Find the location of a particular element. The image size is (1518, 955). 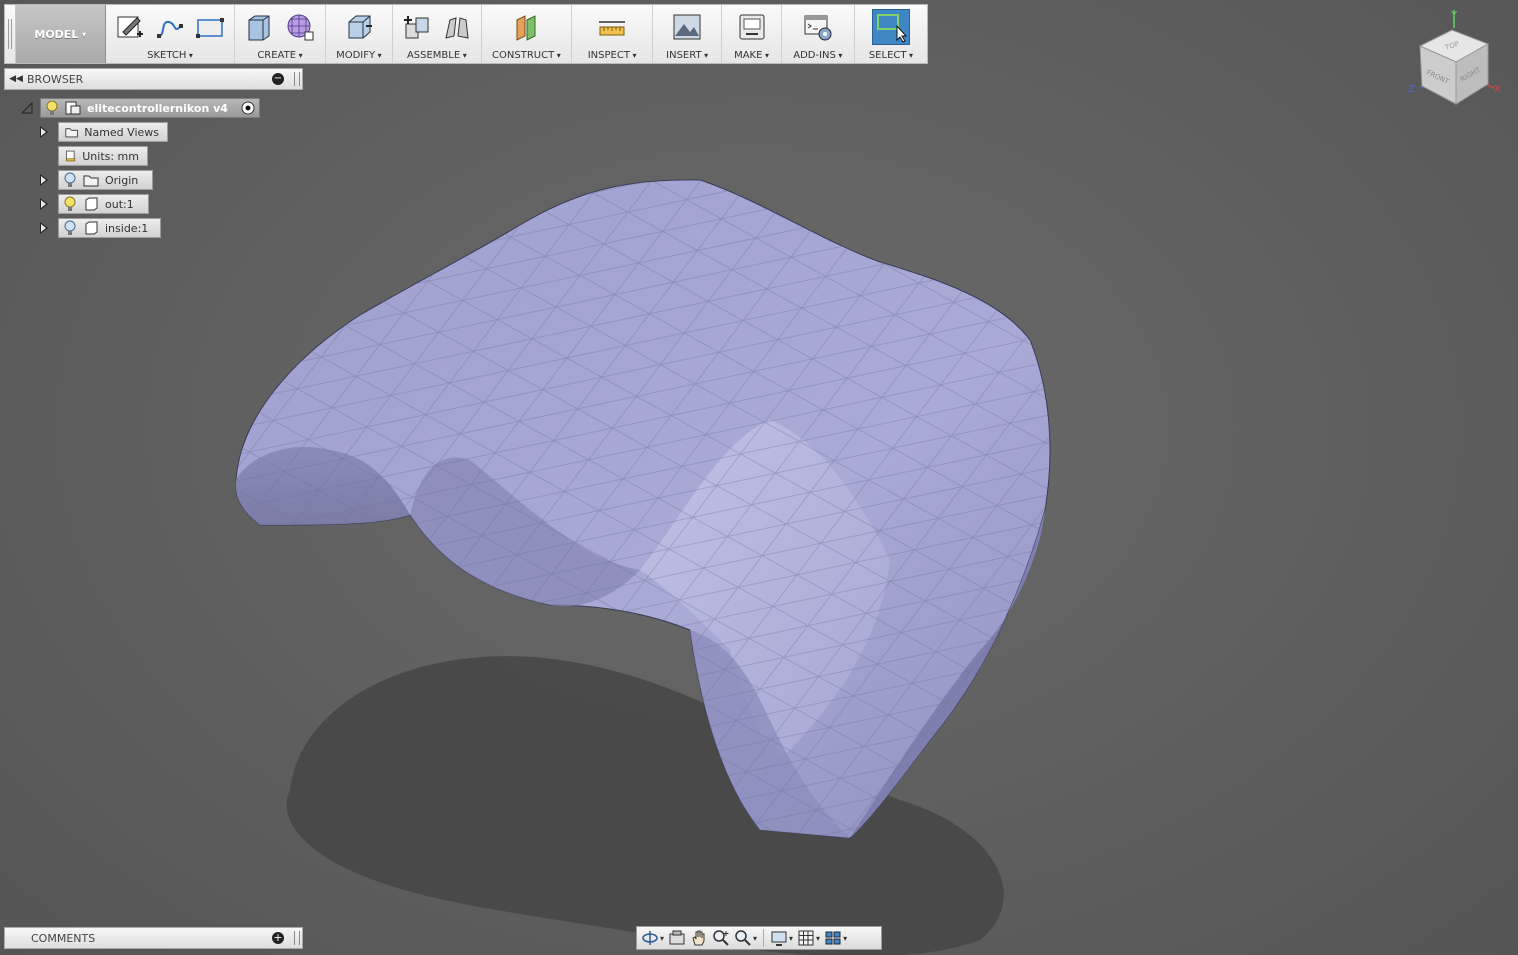

make-menu: MAKE is located at coordinates (752, 34).